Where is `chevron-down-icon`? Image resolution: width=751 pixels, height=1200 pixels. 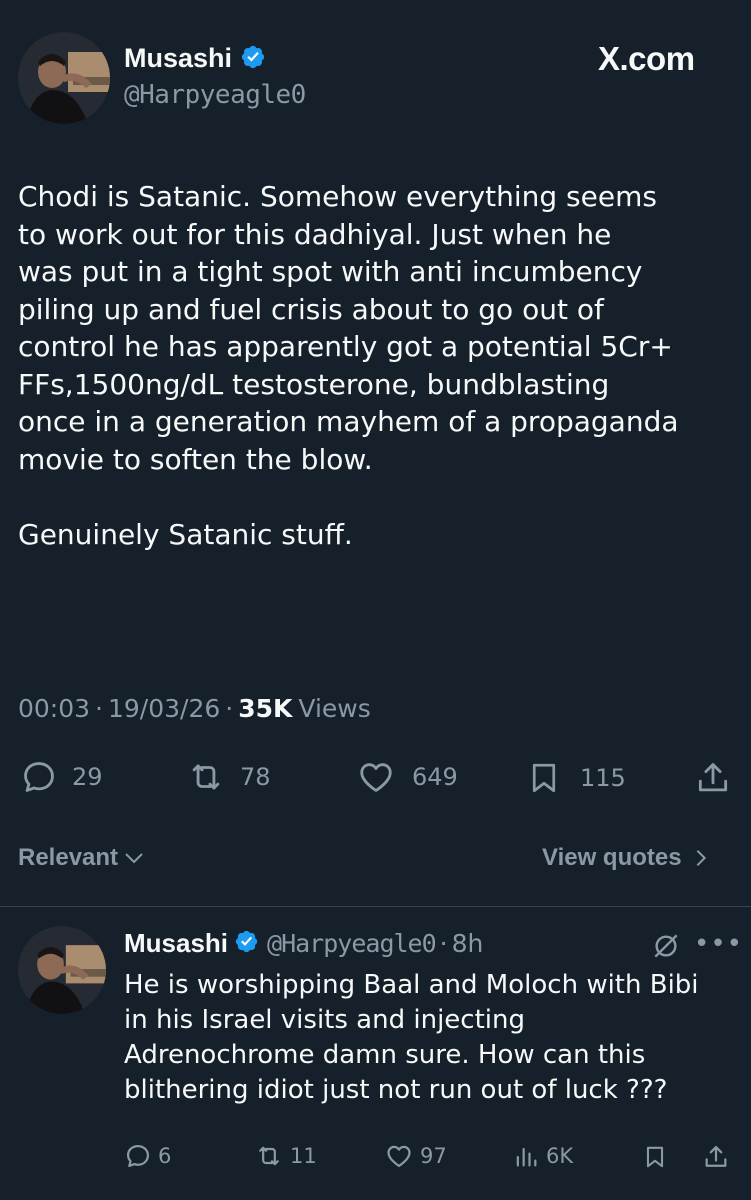
chevron-down-icon is located at coordinates (134, 858).